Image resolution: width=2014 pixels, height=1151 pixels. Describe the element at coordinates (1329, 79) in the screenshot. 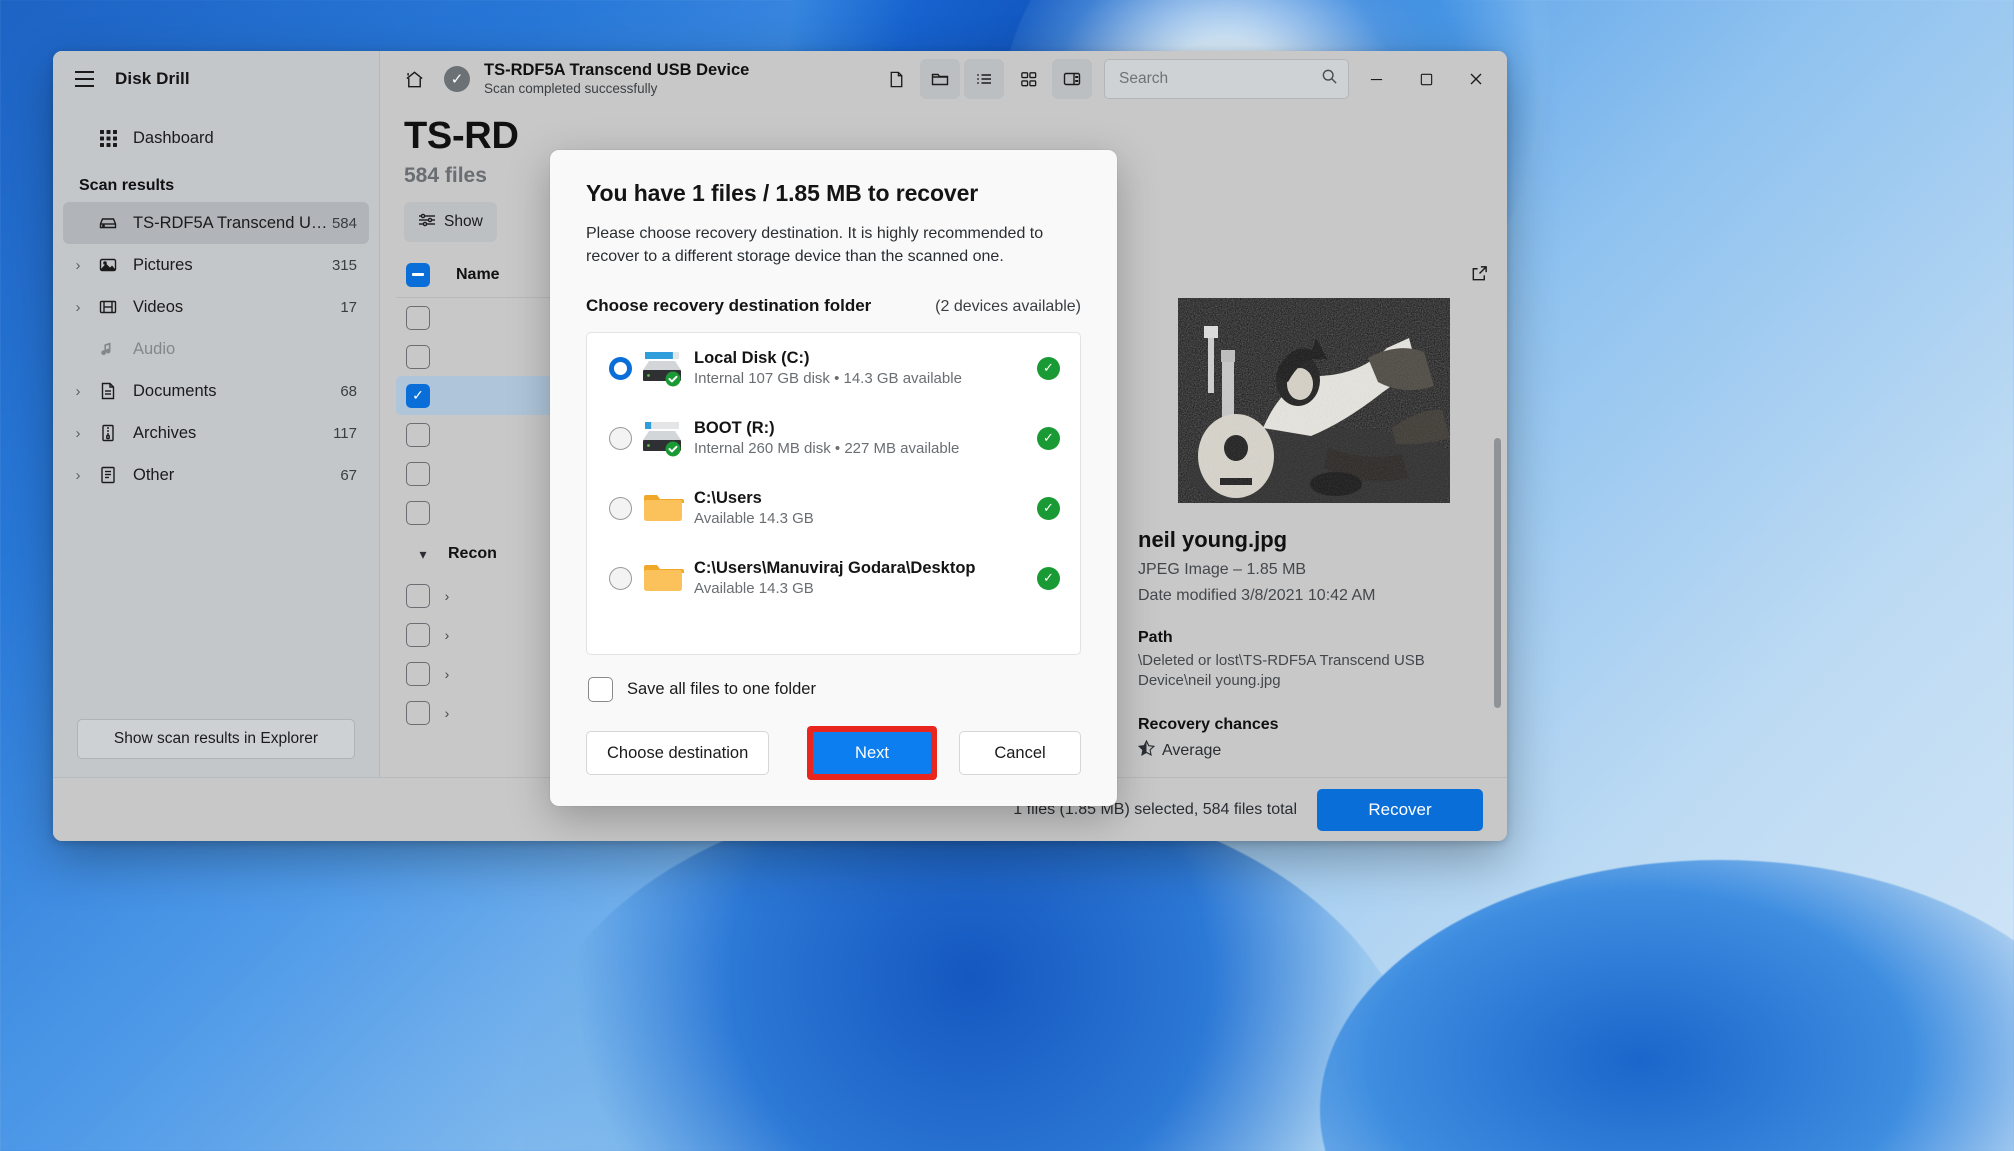

I see `search-icon` at that location.